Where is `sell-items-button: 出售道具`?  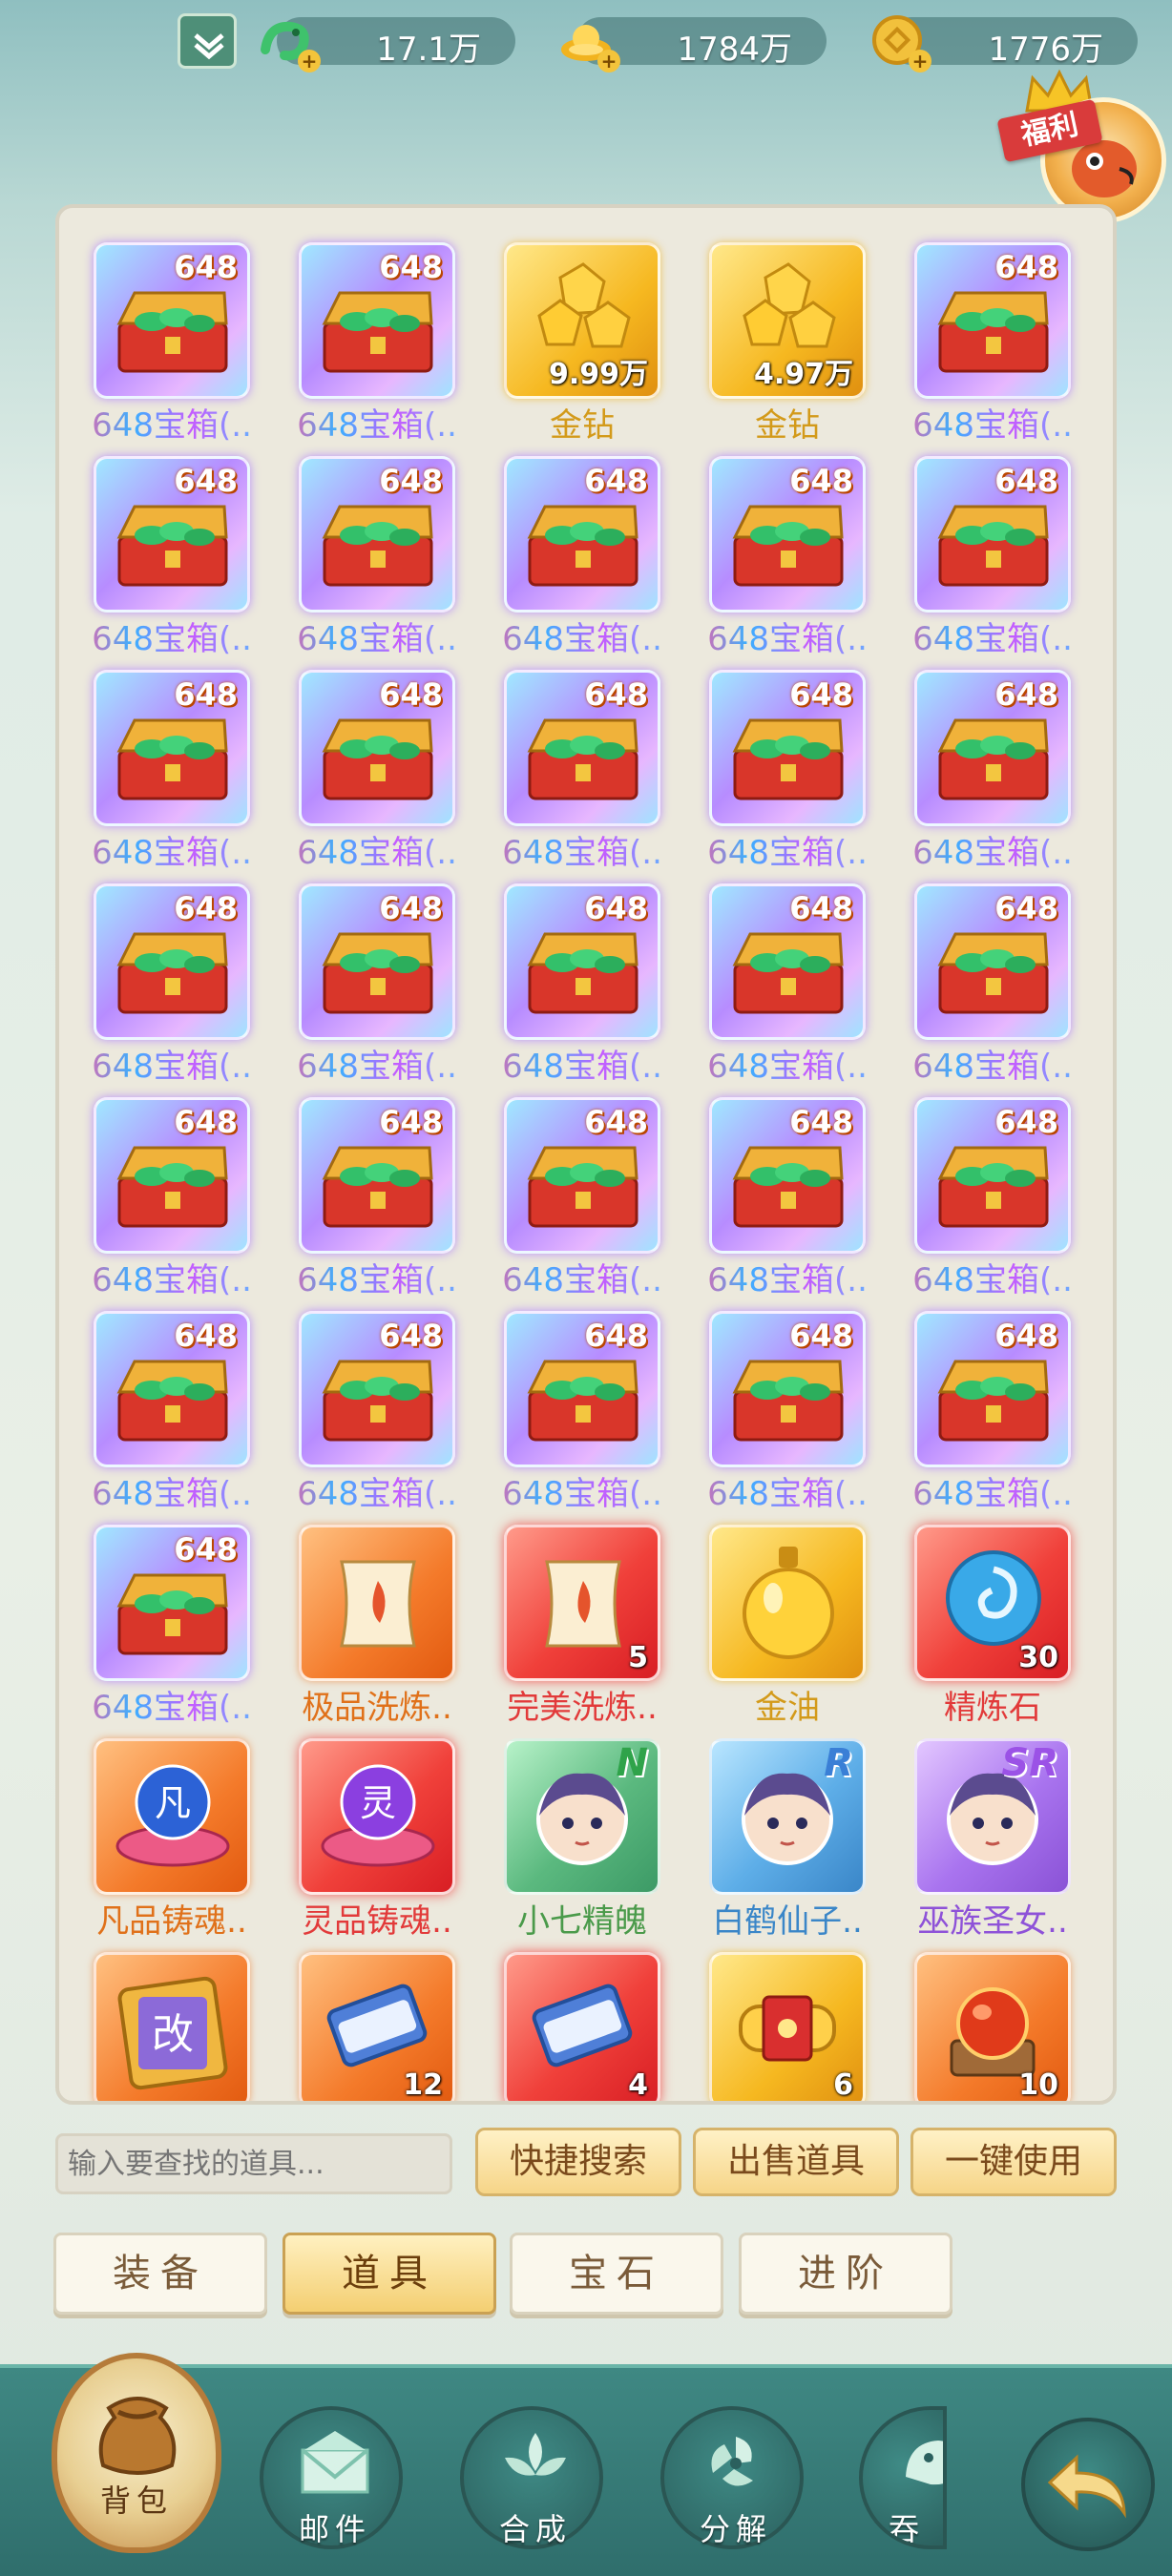 sell-items-button: 出售道具 is located at coordinates (796, 2162).